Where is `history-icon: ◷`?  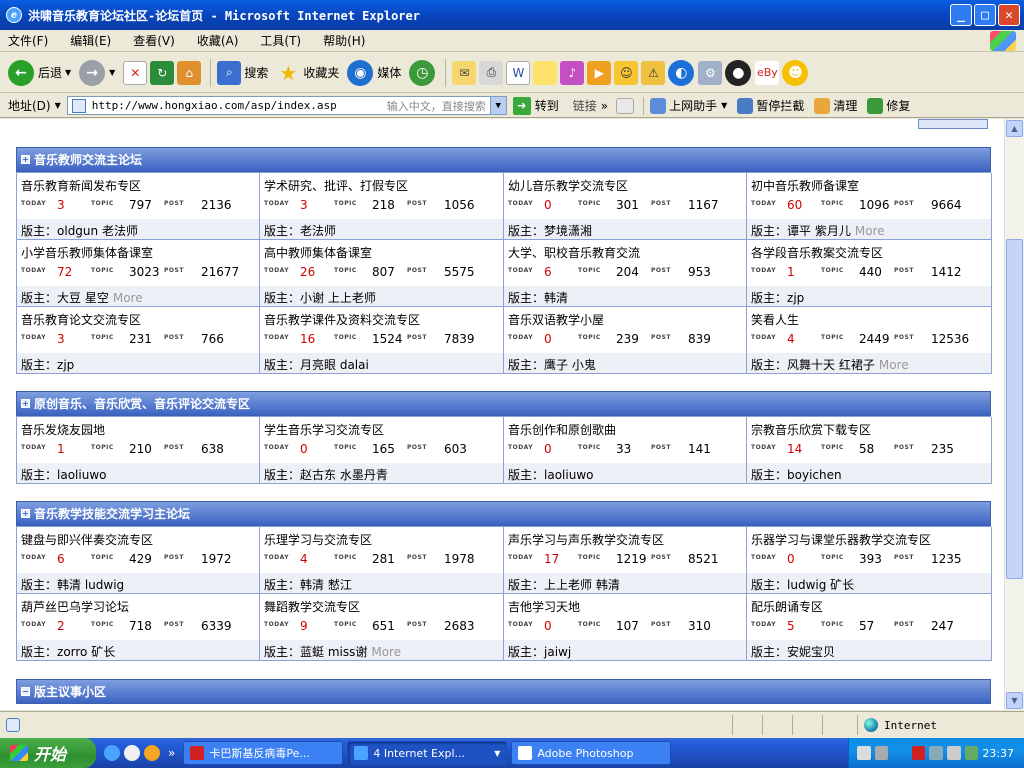
history-icon: ◷ is located at coordinates (422, 72).